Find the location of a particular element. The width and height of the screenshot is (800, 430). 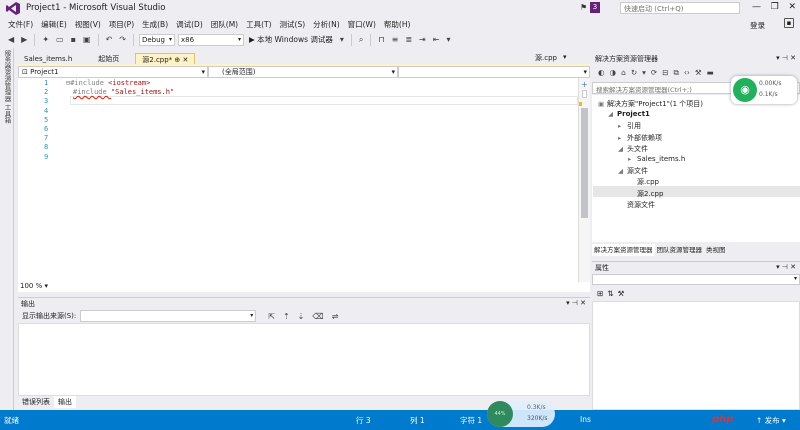

preview-icon: ▬ is located at coordinates (710, 72).